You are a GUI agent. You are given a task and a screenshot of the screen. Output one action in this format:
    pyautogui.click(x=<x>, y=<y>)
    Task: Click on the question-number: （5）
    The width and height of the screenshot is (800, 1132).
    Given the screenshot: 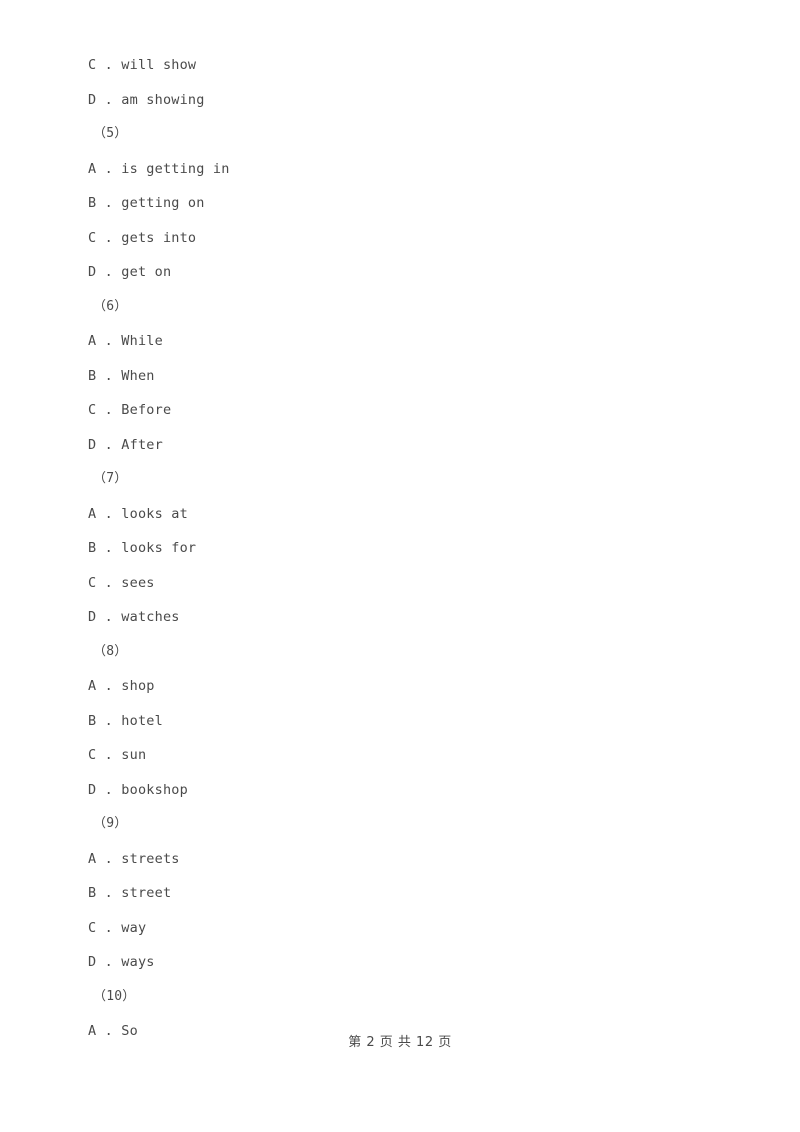 What is the action you would take?
    pyautogui.click(x=110, y=133)
    